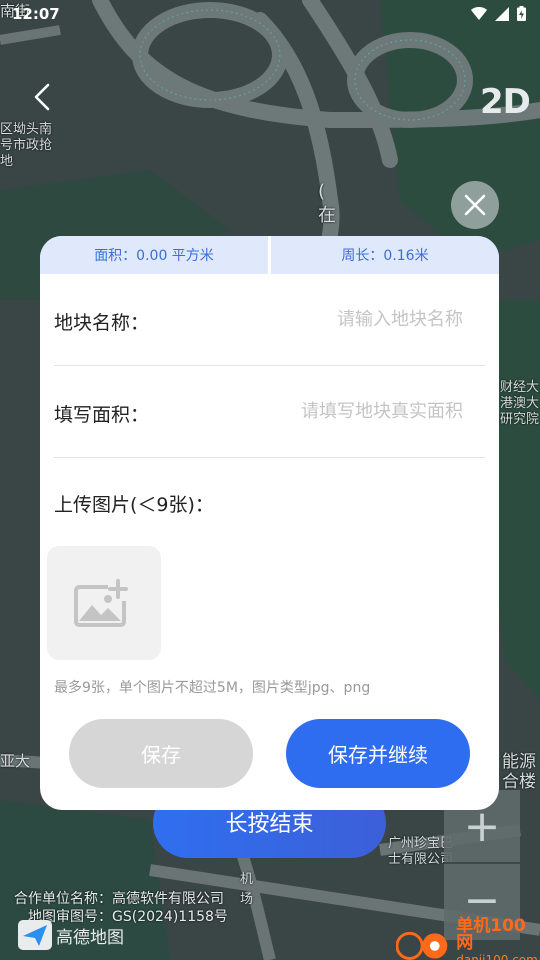  I want to click on watermark-text: 单机100网 danji100.com, so click(498, 939).